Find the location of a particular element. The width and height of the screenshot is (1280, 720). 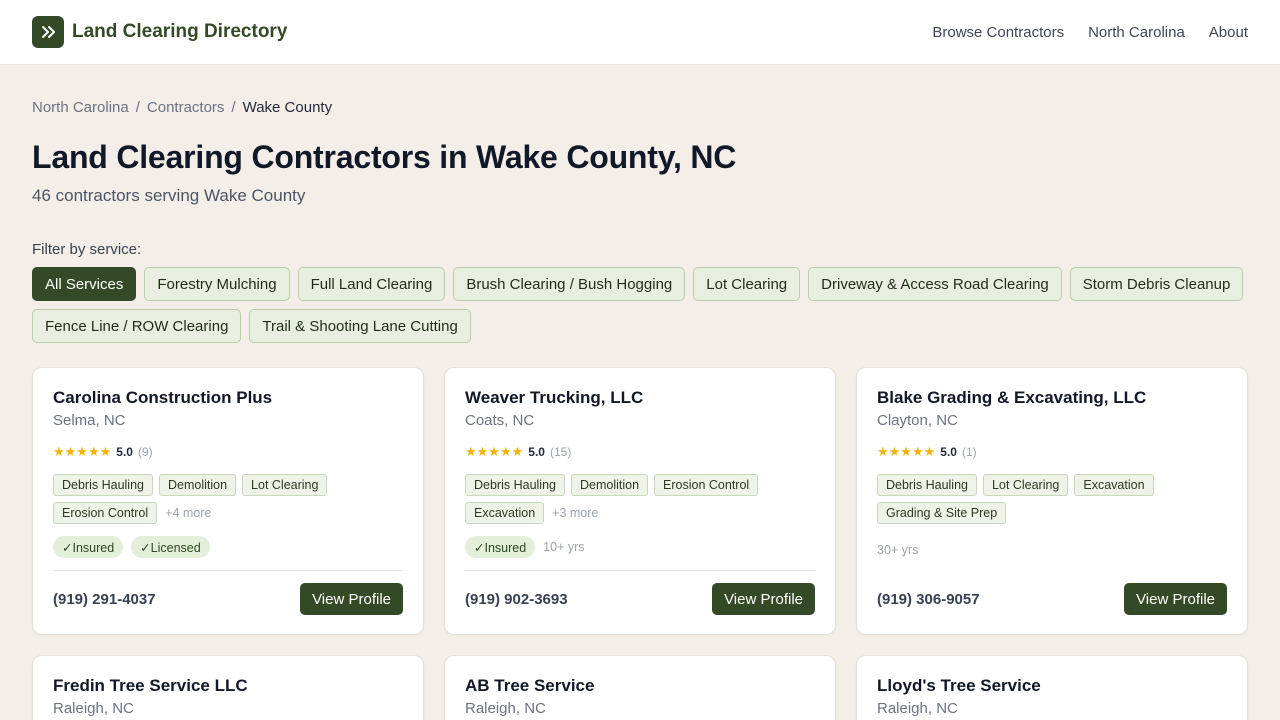

contractor-card: AB Tree Service Raleigh, NC is located at coordinates (640, 687).